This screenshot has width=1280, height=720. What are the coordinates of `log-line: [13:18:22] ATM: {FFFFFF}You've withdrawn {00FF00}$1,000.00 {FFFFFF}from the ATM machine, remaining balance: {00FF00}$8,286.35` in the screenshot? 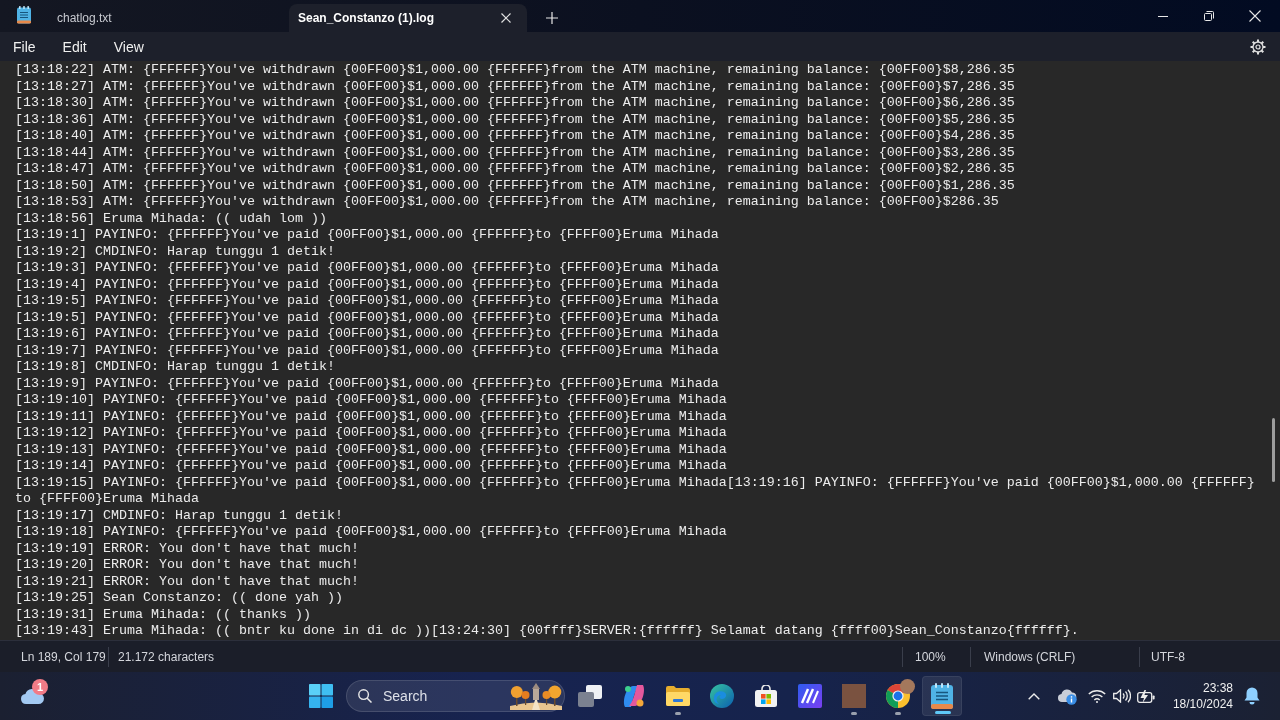 It's located at (515, 70).